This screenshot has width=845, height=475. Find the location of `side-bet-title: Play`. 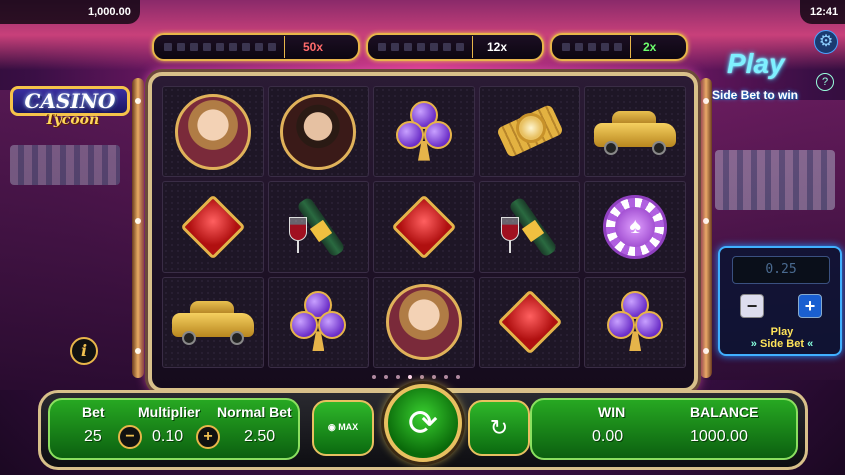

side-bet-title: Play is located at coordinates (756, 63).